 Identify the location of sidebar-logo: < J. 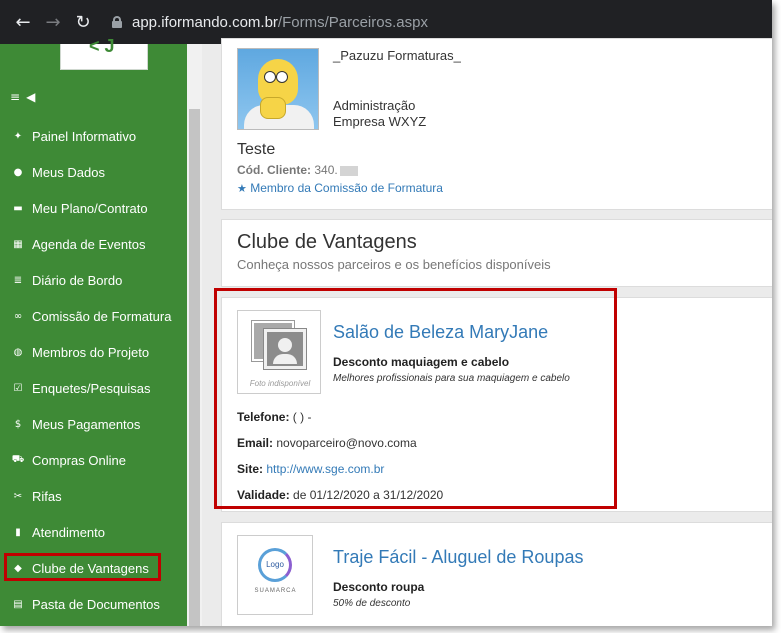
(104, 53).